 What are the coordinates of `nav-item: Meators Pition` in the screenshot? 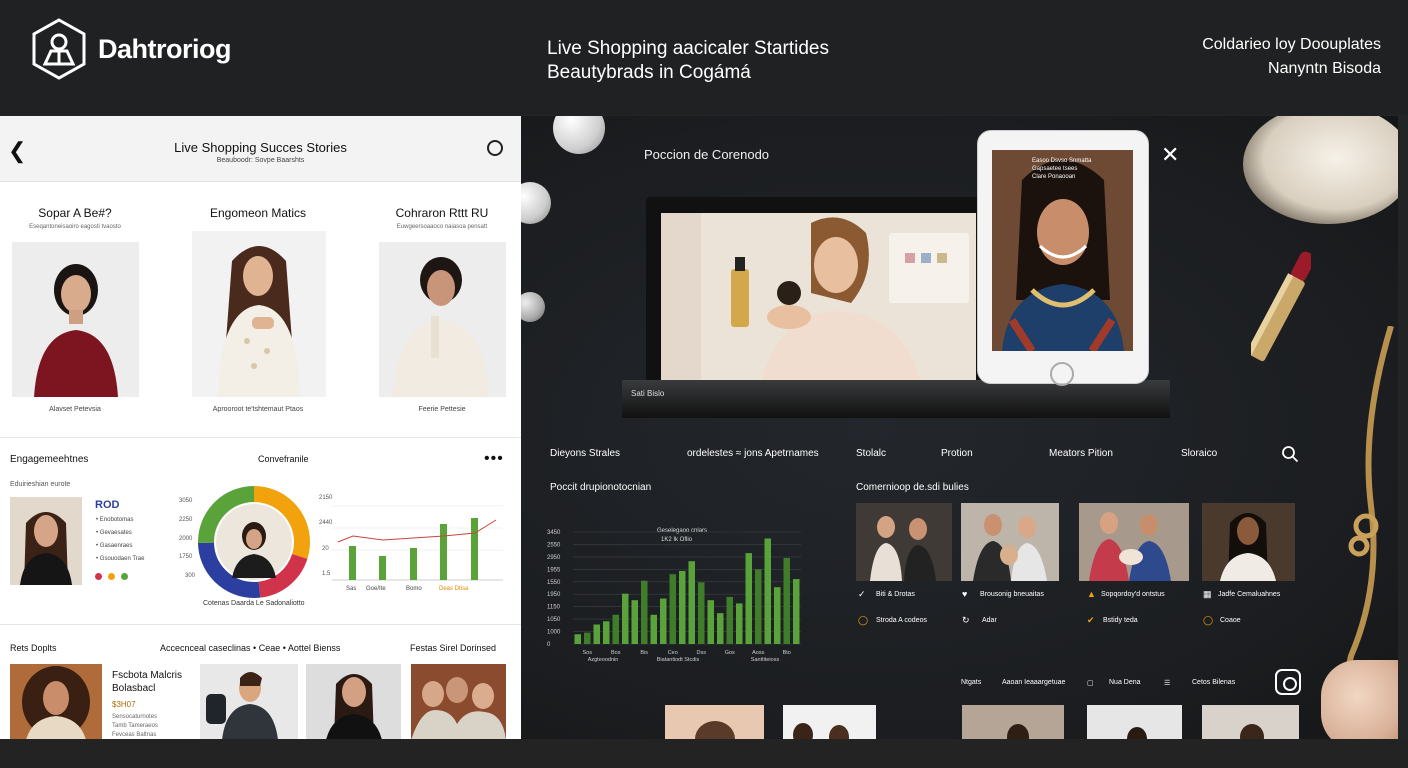 It's located at (1081, 453).